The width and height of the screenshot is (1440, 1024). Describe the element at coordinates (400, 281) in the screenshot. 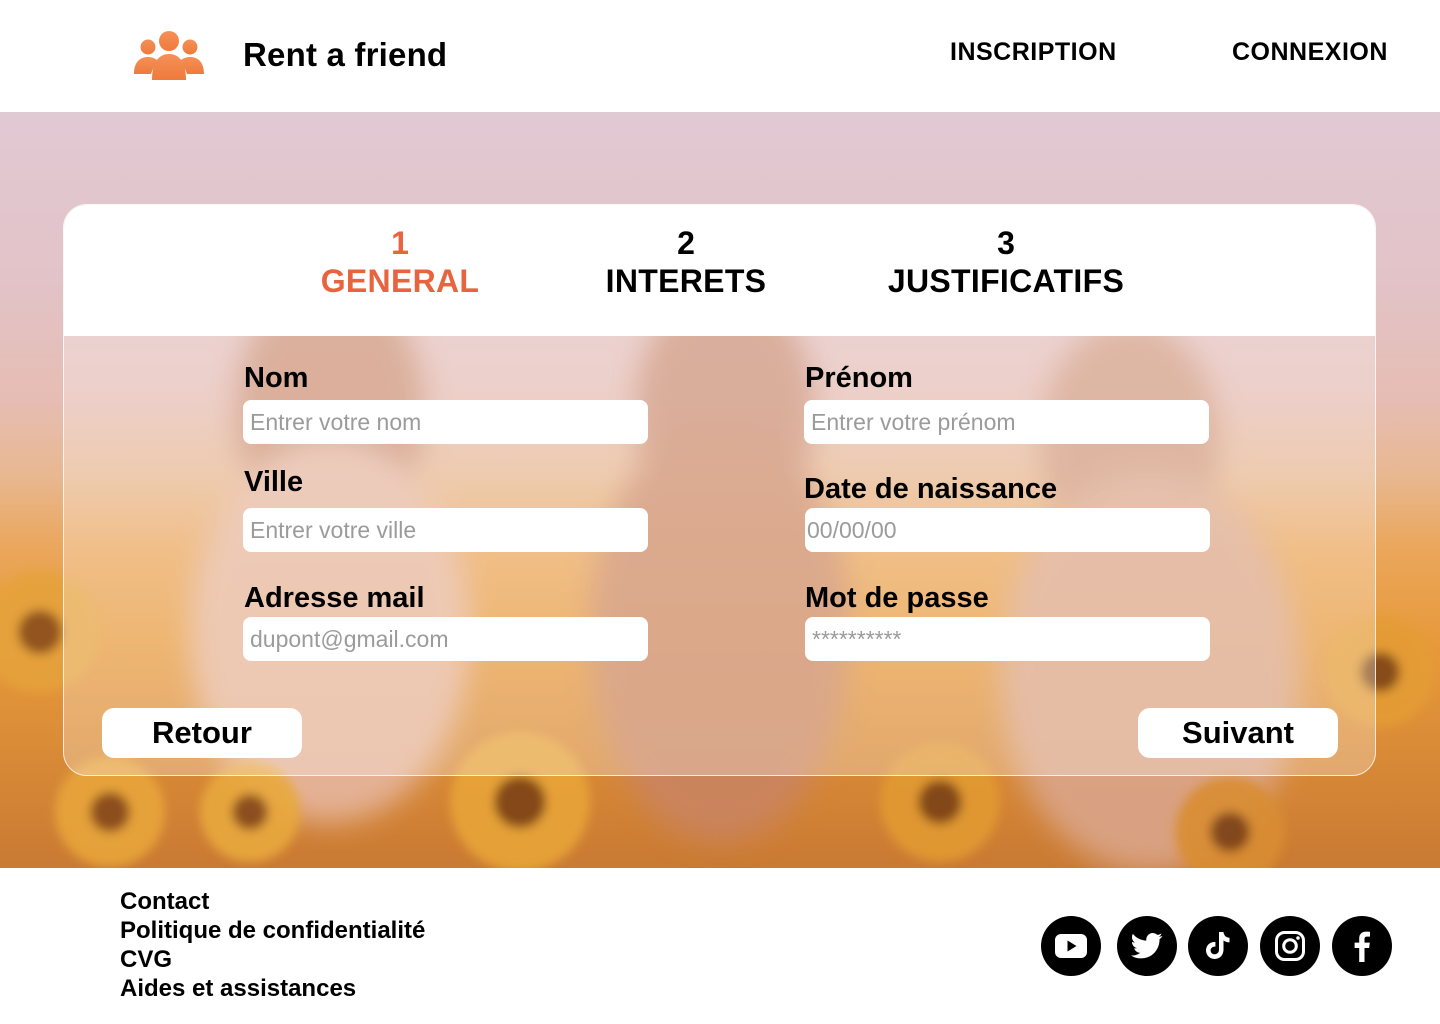

I see `step-label: GENERAL` at that location.